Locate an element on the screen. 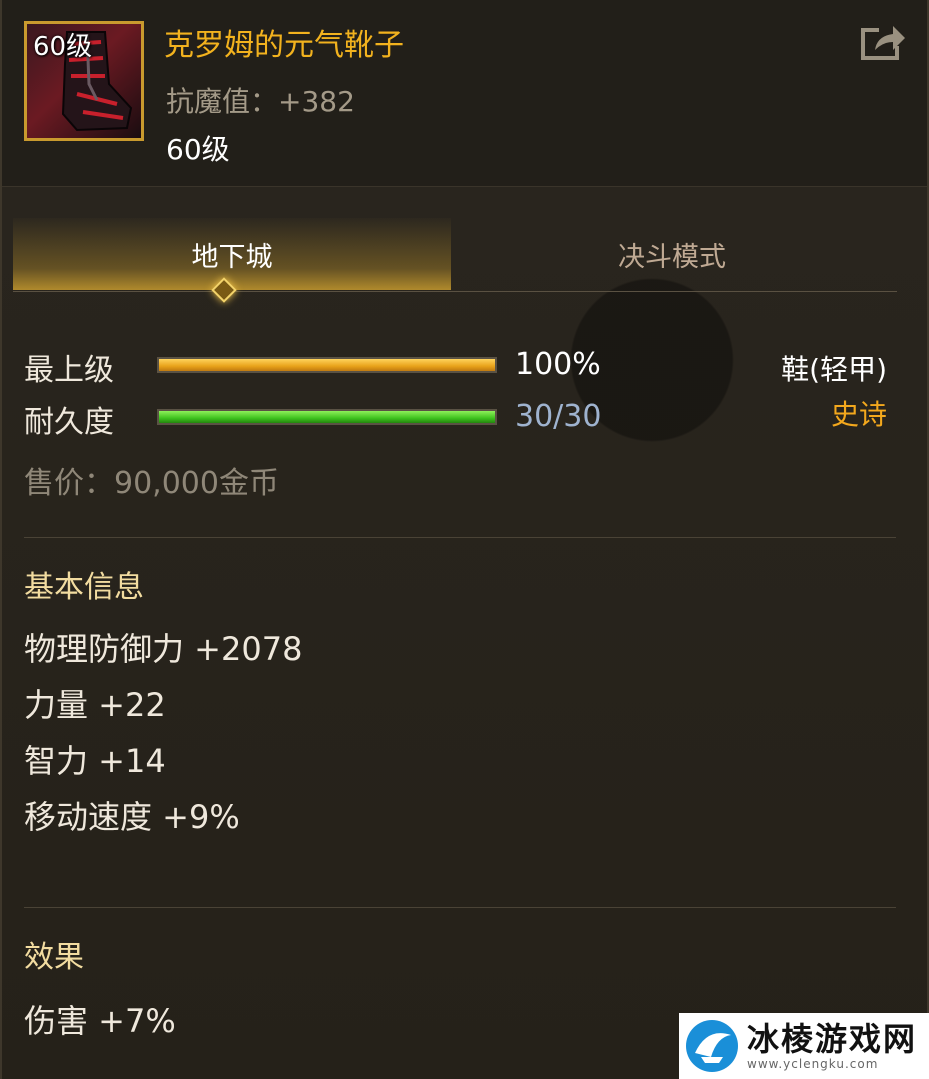 The image size is (929, 1079). basic-stat: 移动速度 +9% is located at coordinates (132, 817).